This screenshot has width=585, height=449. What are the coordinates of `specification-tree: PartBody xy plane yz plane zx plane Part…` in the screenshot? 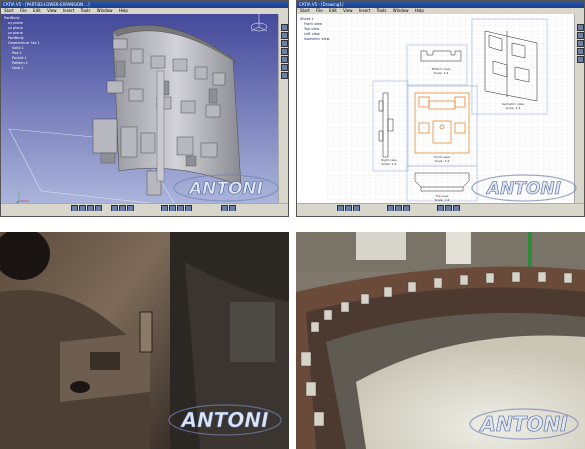 It's located at (22, 43).